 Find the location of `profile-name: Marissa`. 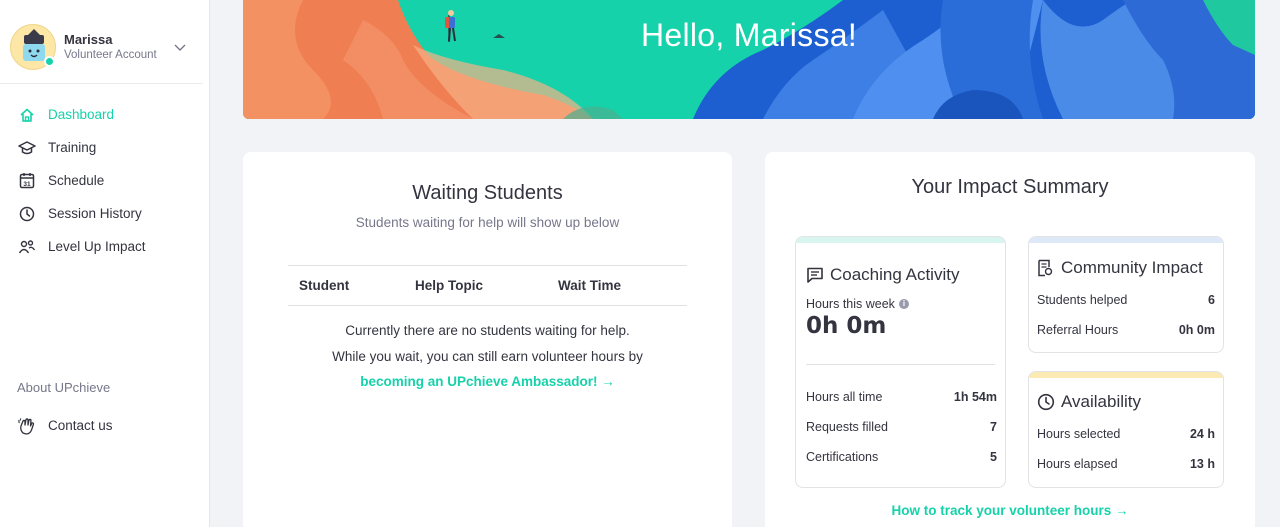

profile-name: Marissa is located at coordinates (88, 39).